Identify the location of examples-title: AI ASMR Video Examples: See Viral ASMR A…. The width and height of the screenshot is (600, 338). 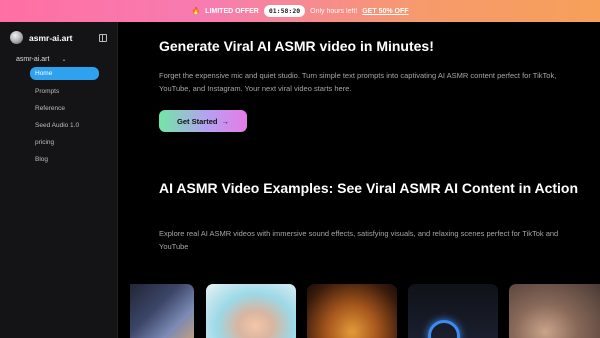
(369, 188).